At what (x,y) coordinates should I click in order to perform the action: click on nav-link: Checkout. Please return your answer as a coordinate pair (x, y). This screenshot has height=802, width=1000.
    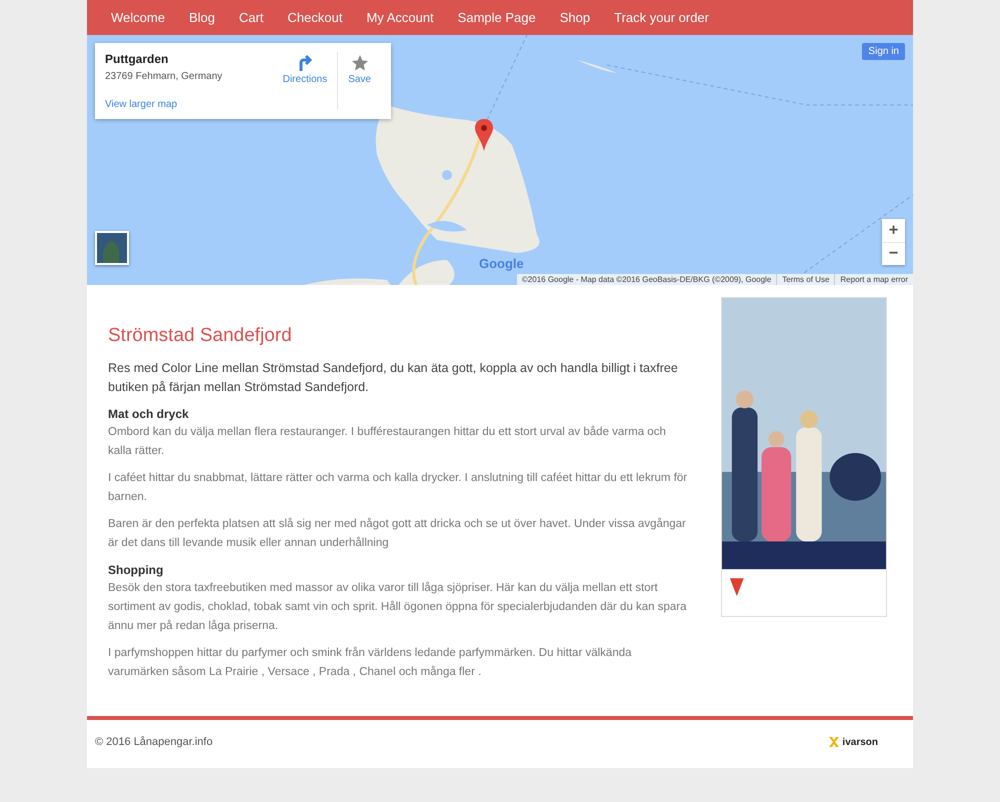
    Looking at the image, I should click on (315, 17).